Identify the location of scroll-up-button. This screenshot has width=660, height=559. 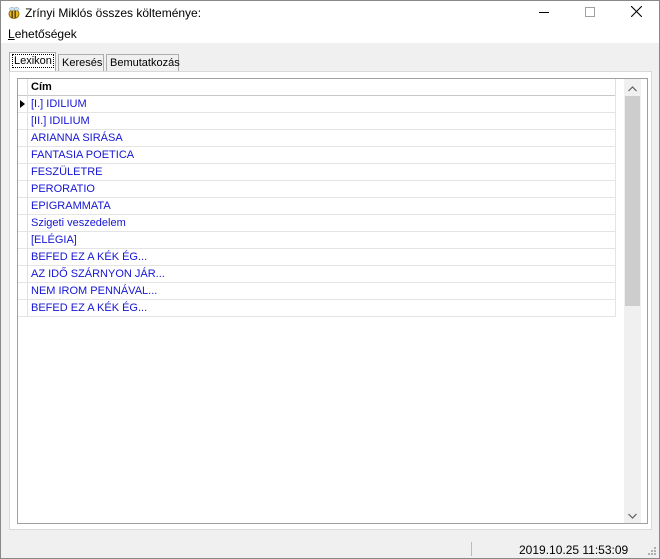
(632, 87).